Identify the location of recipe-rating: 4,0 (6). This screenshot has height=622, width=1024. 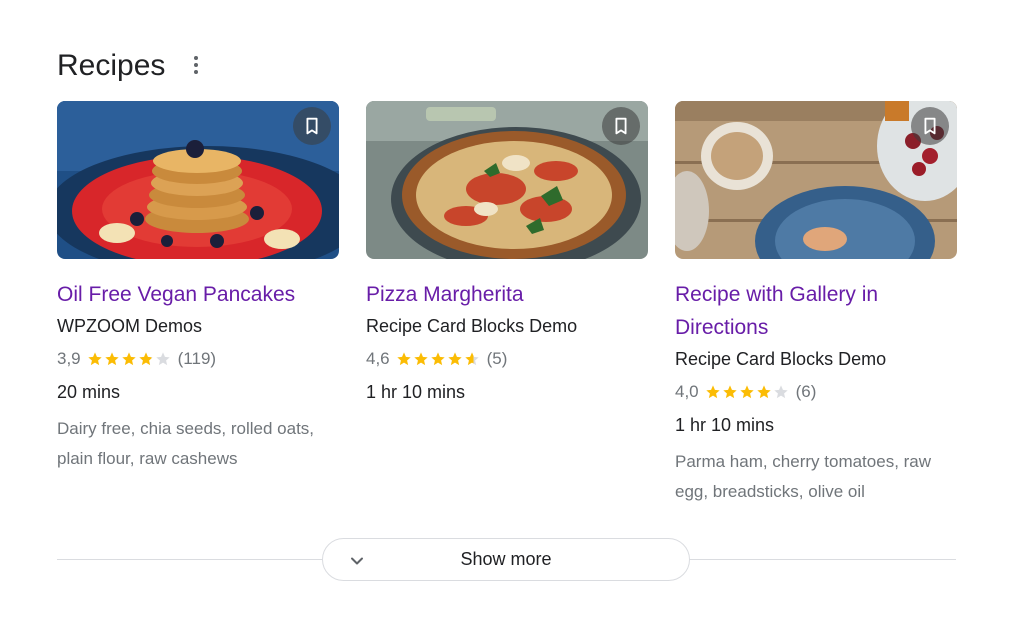
(816, 392).